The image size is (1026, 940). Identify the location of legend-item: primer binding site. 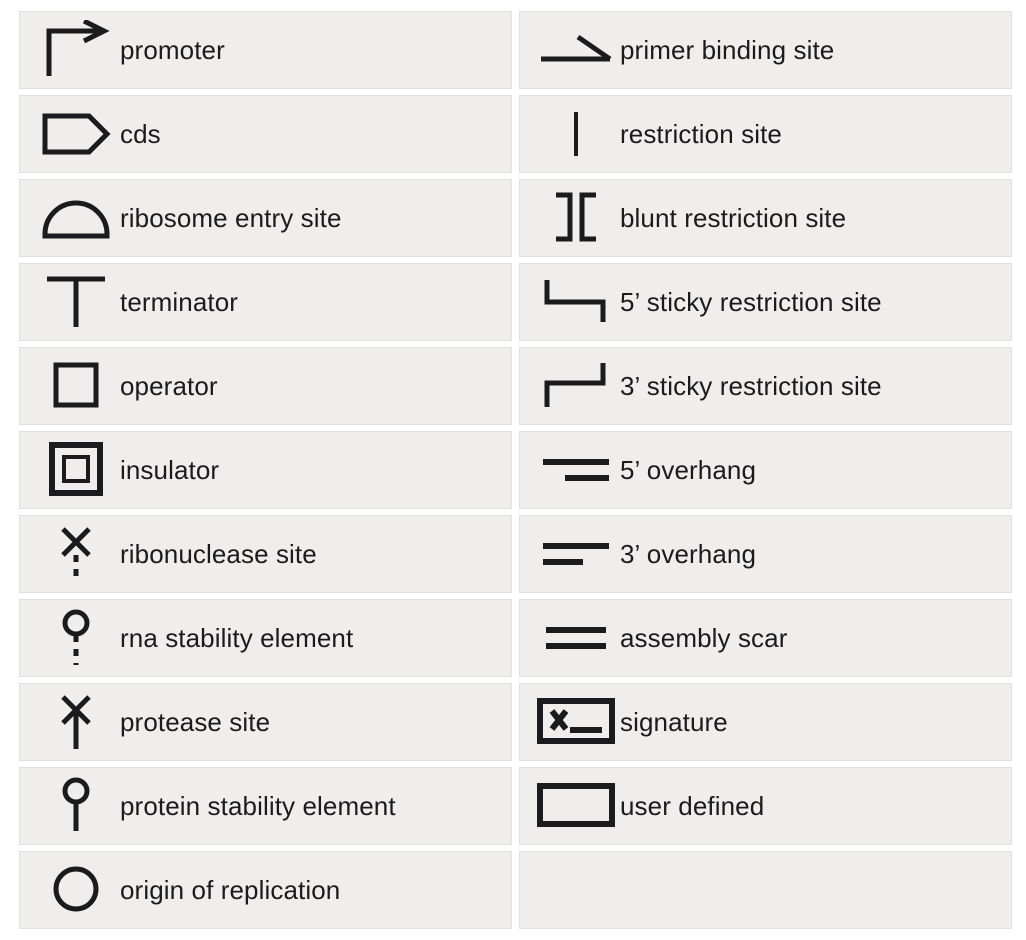
(765, 50).